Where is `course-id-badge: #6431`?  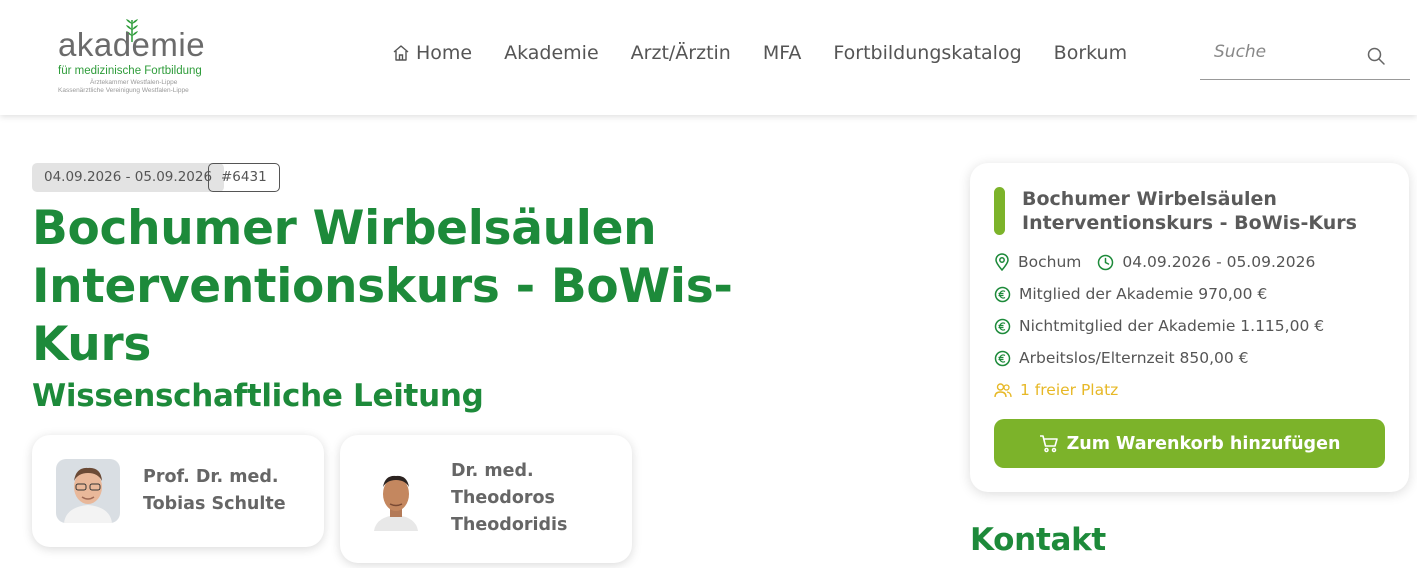 course-id-badge: #6431 is located at coordinates (244, 177).